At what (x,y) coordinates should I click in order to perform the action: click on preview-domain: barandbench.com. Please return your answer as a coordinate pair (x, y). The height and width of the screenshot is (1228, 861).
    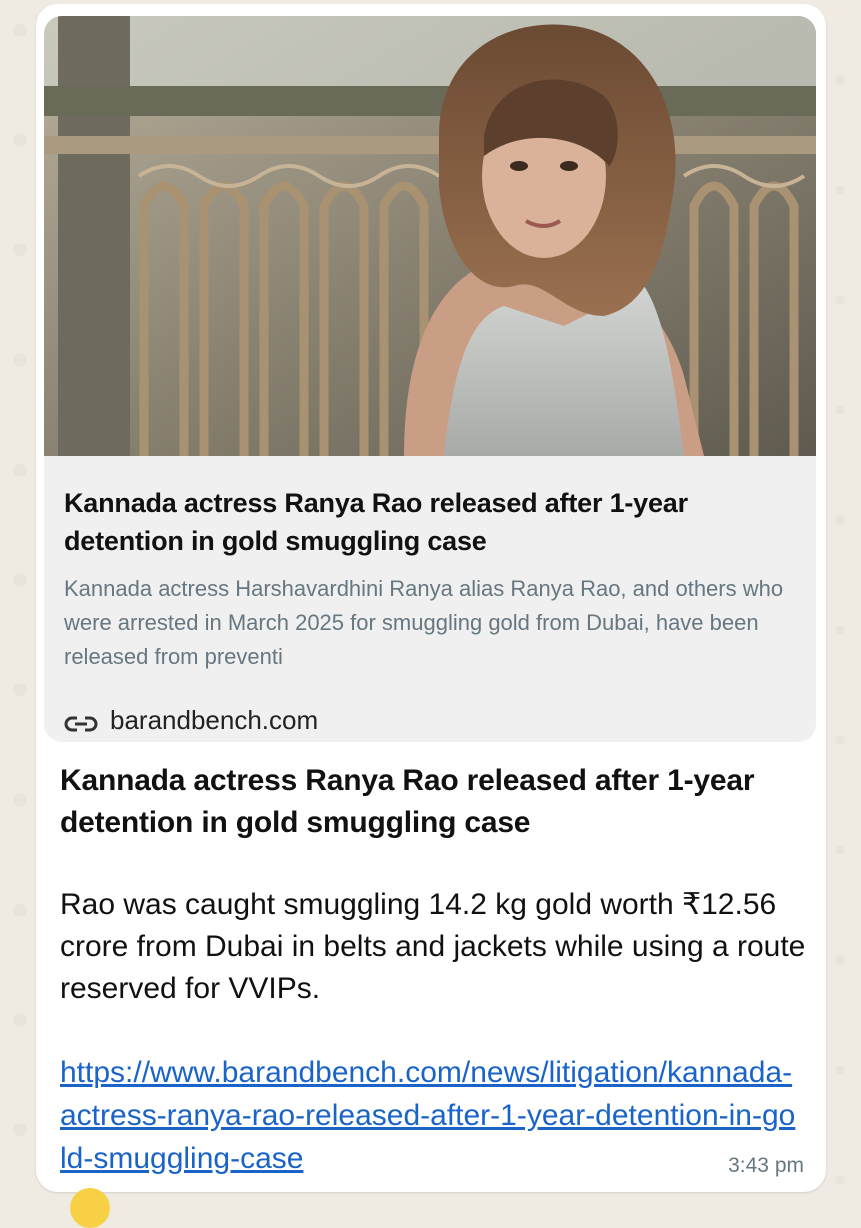
    Looking at the image, I should click on (191, 720).